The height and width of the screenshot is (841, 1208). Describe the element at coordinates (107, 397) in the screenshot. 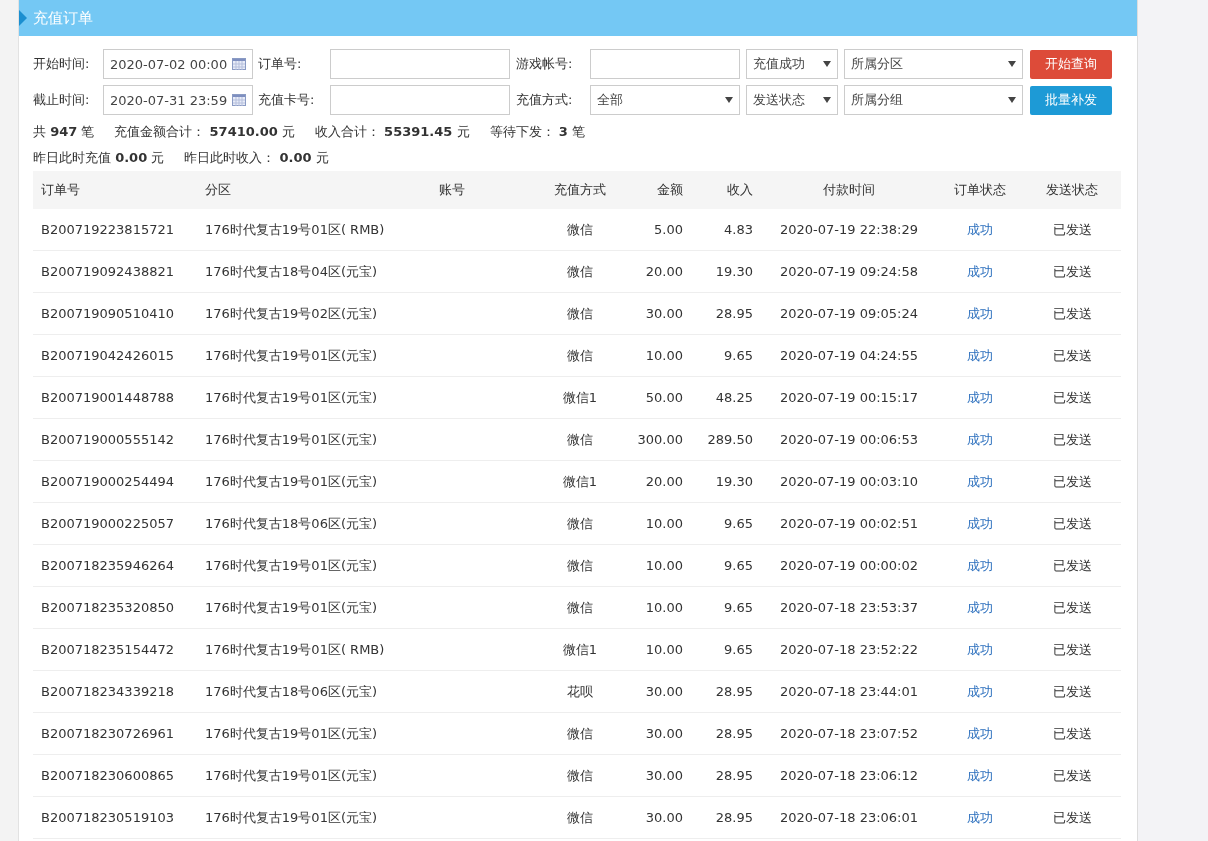

I see `table-cell: B200719001448788` at that location.